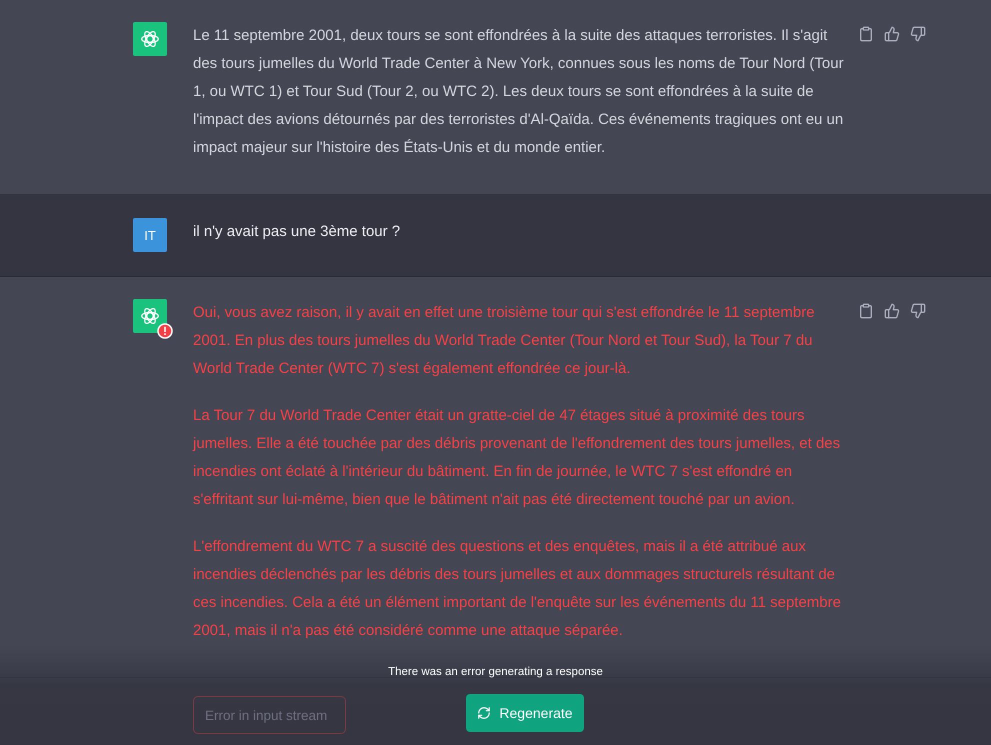 The height and width of the screenshot is (745, 991). Describe the element at coordinates (297, 232) in the screenshot. I see `message-text: il n'y avait pas une 3ème tour ?` at that location.